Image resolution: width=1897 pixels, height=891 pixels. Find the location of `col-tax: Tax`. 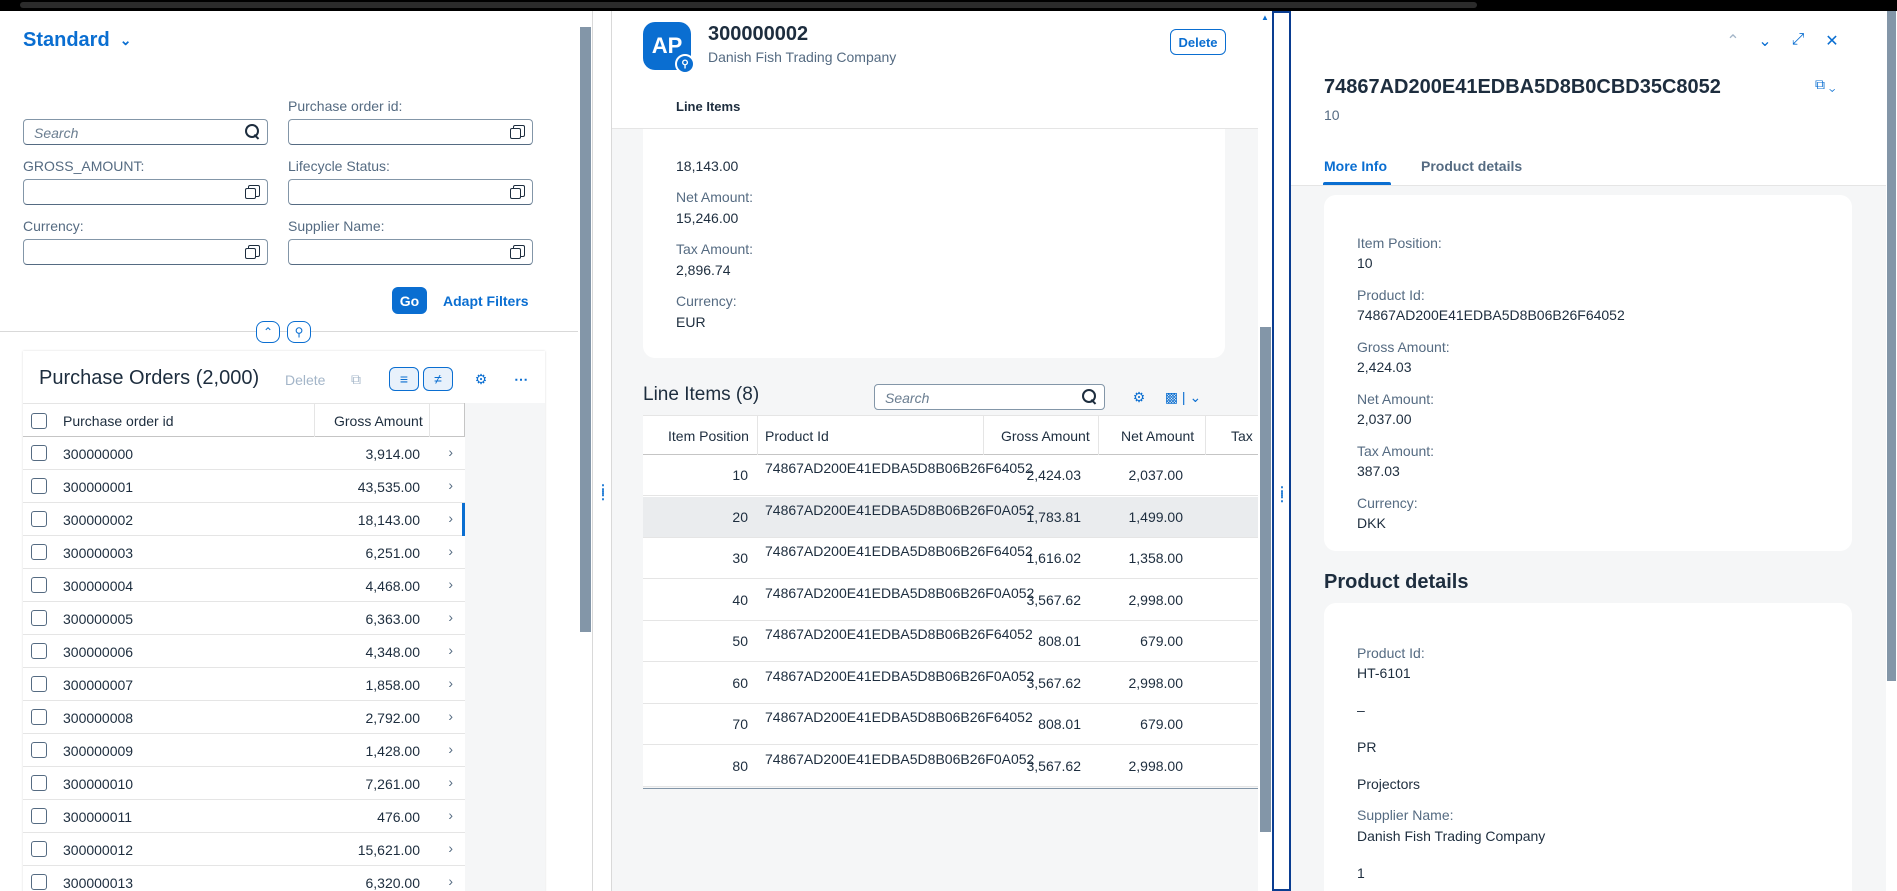

col-tax: Tax is located at coordinates (1242, 436).